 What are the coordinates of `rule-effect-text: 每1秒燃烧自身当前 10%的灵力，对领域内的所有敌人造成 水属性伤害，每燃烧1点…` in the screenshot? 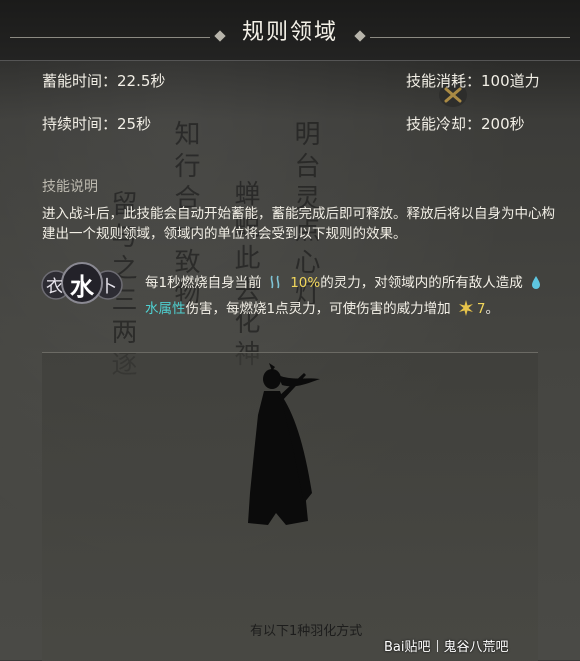 It's located at (345, 296).